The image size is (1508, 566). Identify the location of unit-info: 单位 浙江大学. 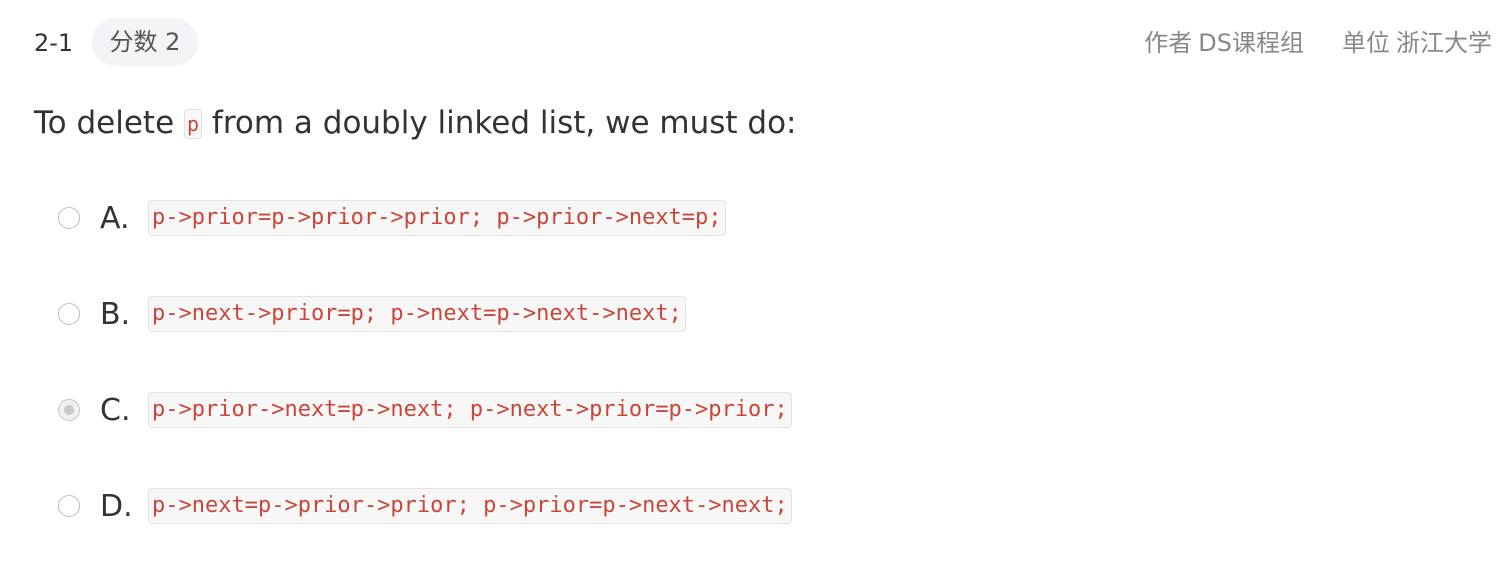
(1417, 43).